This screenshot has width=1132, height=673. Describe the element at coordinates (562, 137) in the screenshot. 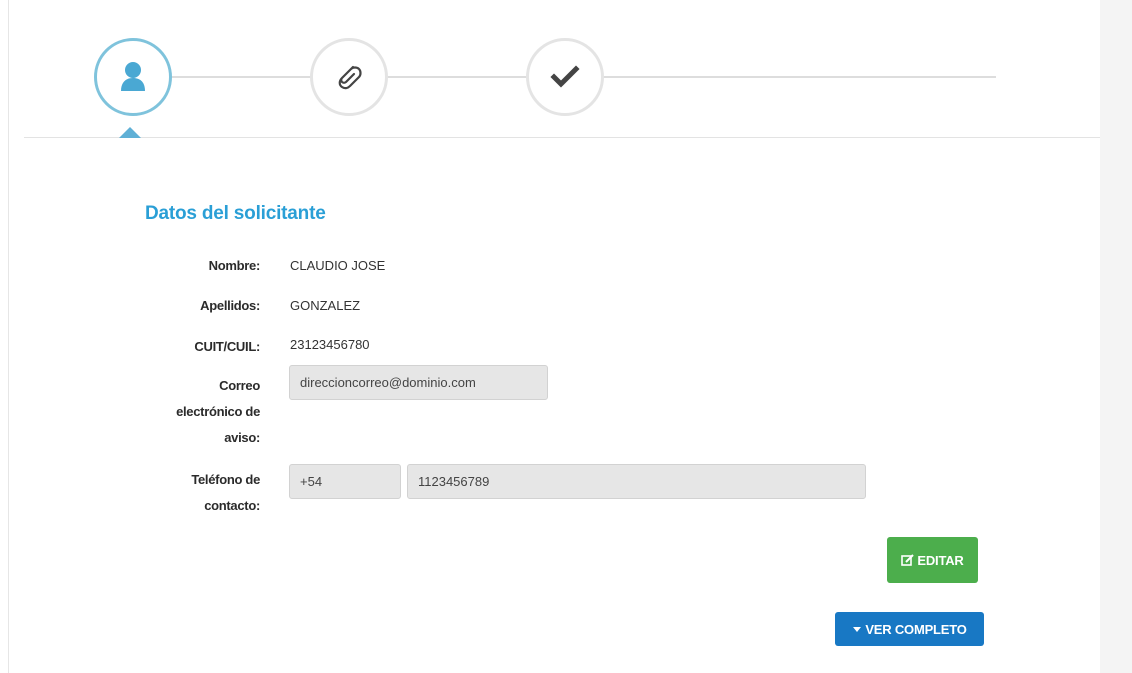

I see `stepper-divider` at that location.